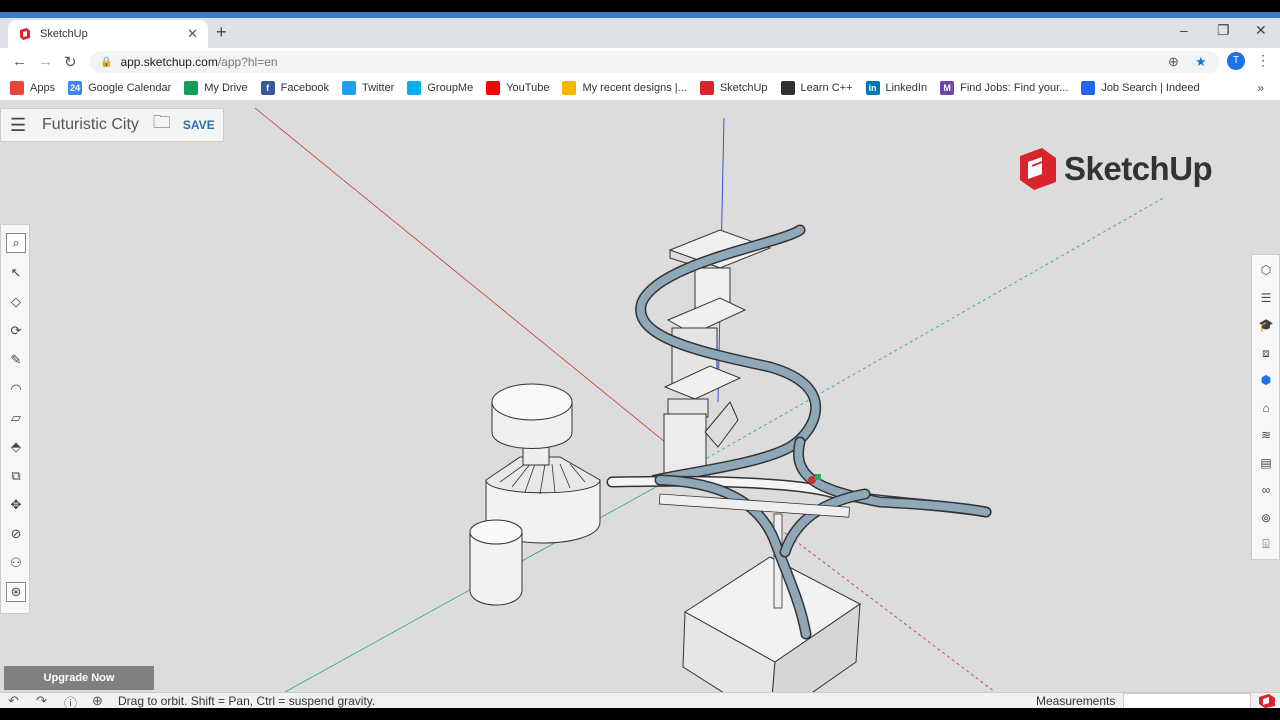 The image size is (1280, 720). I want to click on lock-icon: 🔒, so click(106, 62).